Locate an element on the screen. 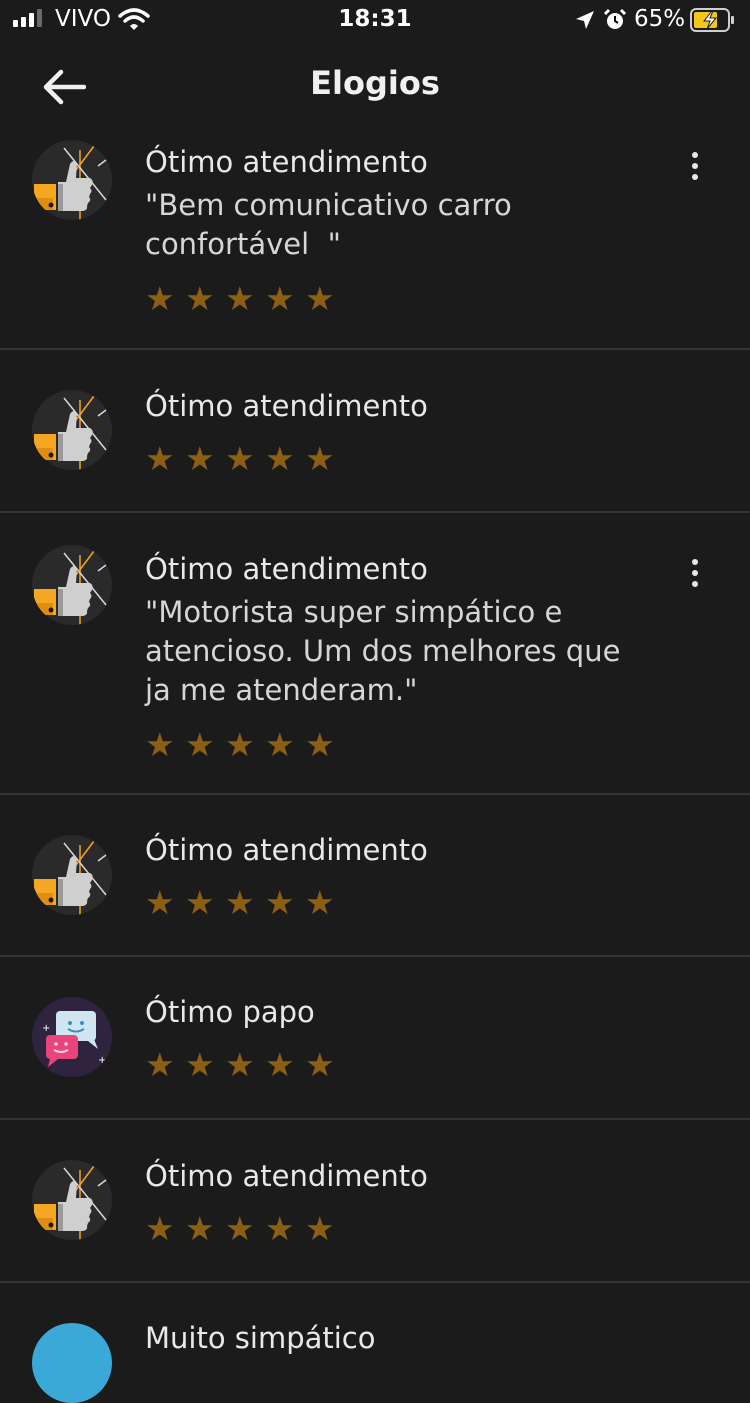 The height and width of the screenshot is (1403, 750). location-arrow-icon is located at coordinates (585, 22).